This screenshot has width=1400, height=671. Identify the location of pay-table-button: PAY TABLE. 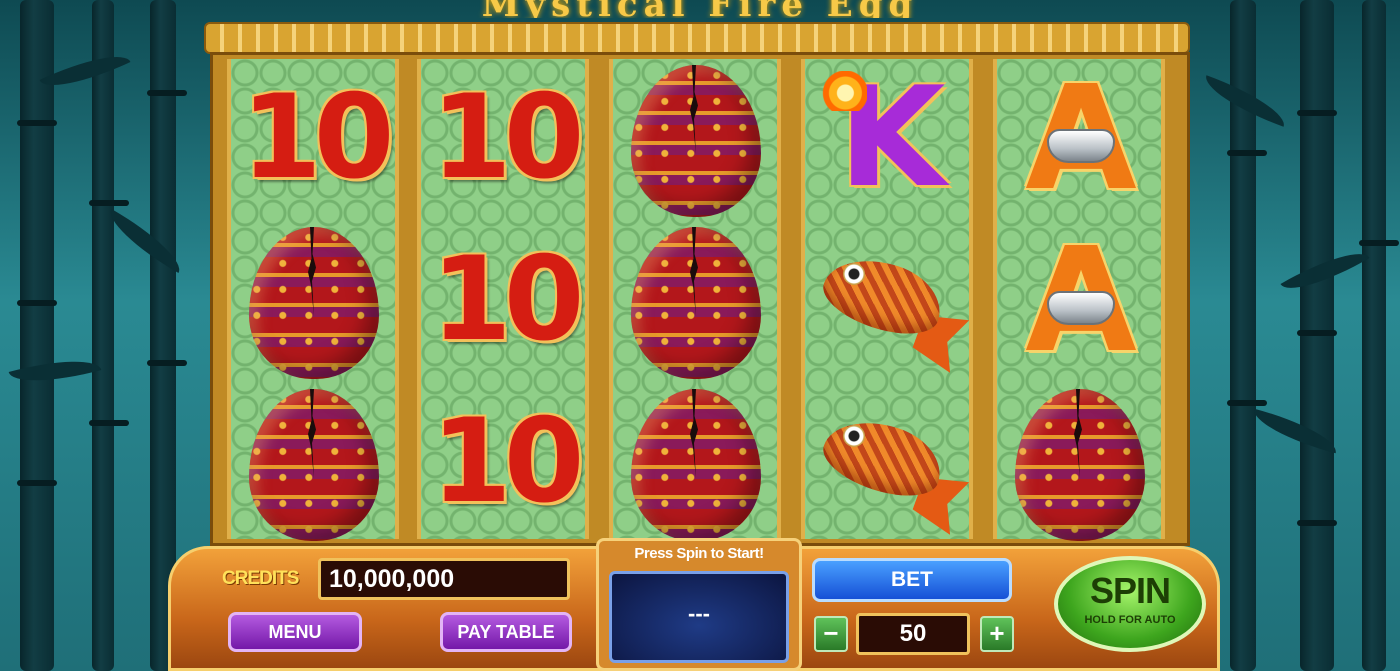
(506, 632).